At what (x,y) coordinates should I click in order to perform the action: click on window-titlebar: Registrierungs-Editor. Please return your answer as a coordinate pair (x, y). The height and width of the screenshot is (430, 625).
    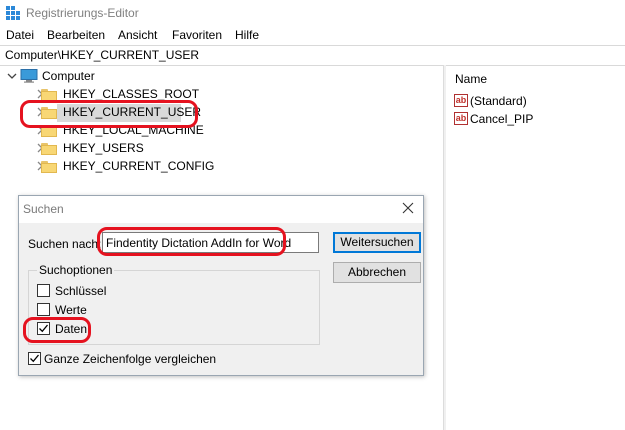
    Looking at the image, I should click on (312, 13).